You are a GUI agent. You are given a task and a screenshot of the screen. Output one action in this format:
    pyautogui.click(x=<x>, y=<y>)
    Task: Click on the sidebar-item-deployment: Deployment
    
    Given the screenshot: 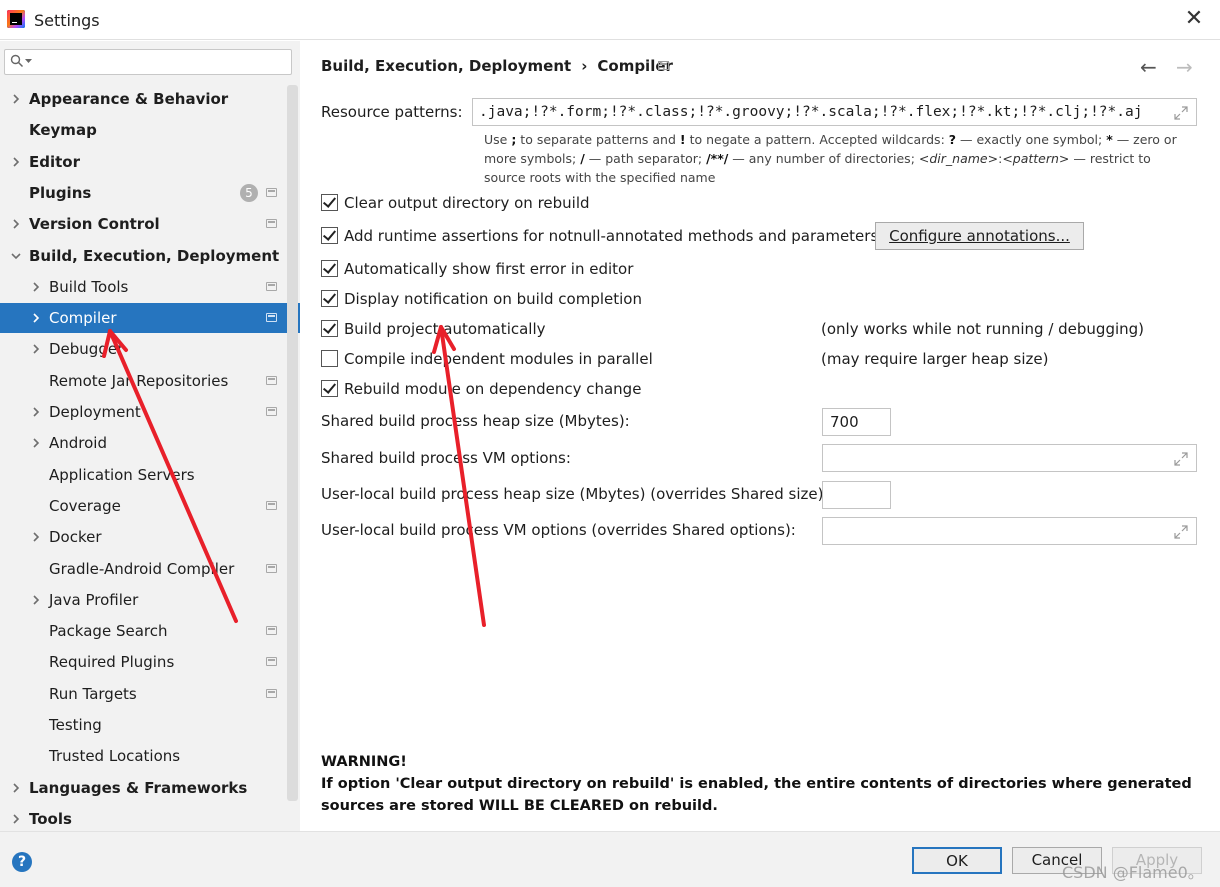 What is the action you would take?
    pyautogui.click(x=144, y=412)
    